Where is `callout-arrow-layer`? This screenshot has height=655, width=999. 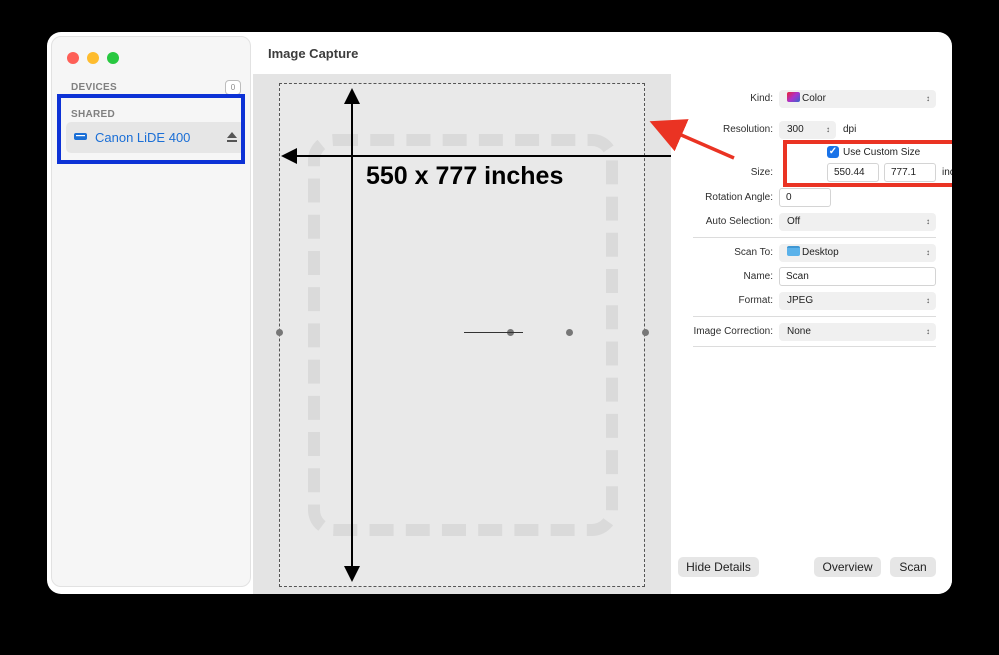 callout-arrow-layer is located at coordinates (692, 139).